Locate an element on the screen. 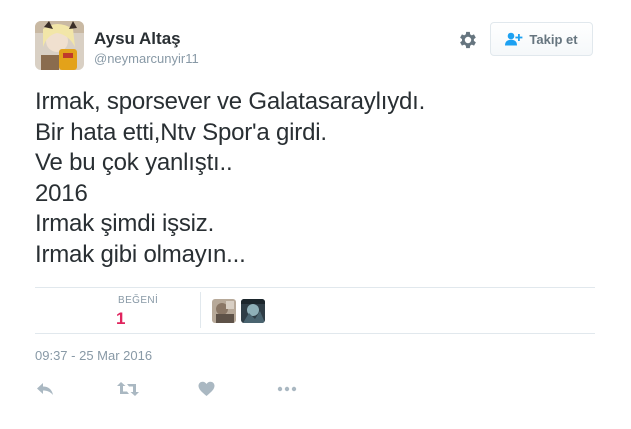 This screenshot has width=631, height=429. retweet-icon is located at coordinates (128, 389).